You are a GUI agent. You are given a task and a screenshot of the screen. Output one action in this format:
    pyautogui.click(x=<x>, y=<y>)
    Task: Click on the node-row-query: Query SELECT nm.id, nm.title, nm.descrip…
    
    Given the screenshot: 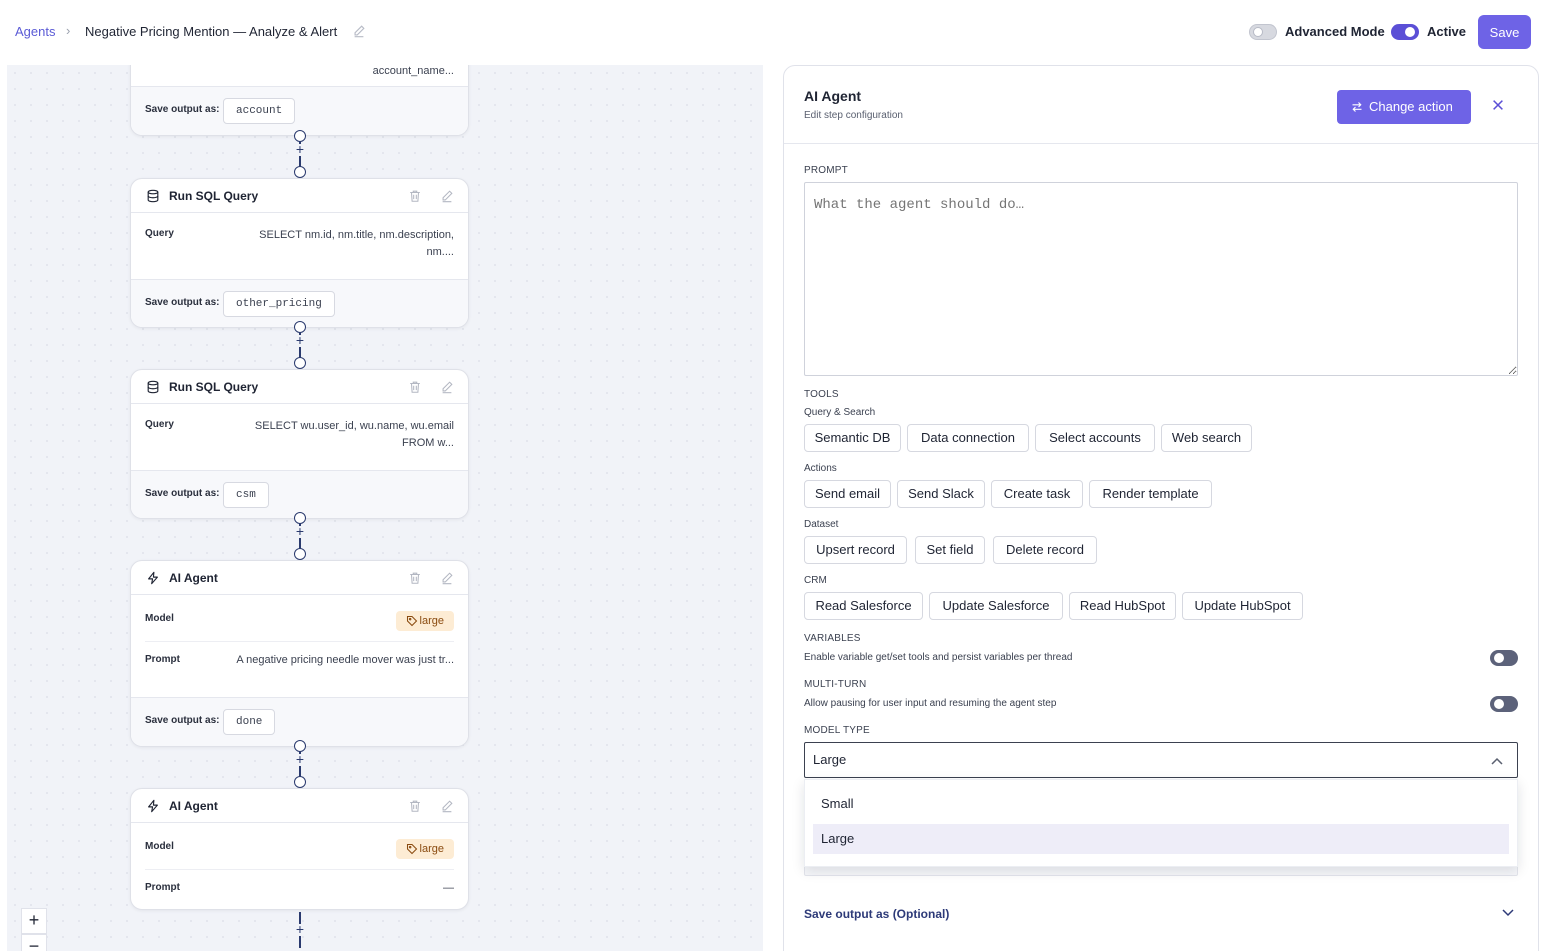 What is the action you would take?
    pyautogui.click(x=299, y=246)
    